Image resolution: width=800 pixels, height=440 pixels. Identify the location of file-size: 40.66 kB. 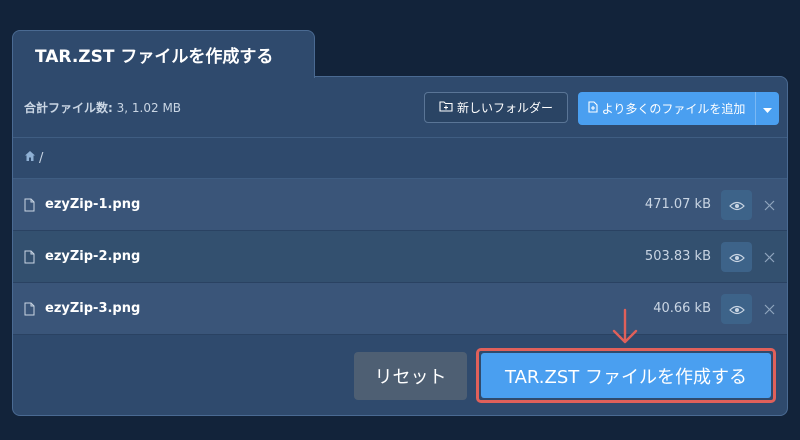
(682, 308).